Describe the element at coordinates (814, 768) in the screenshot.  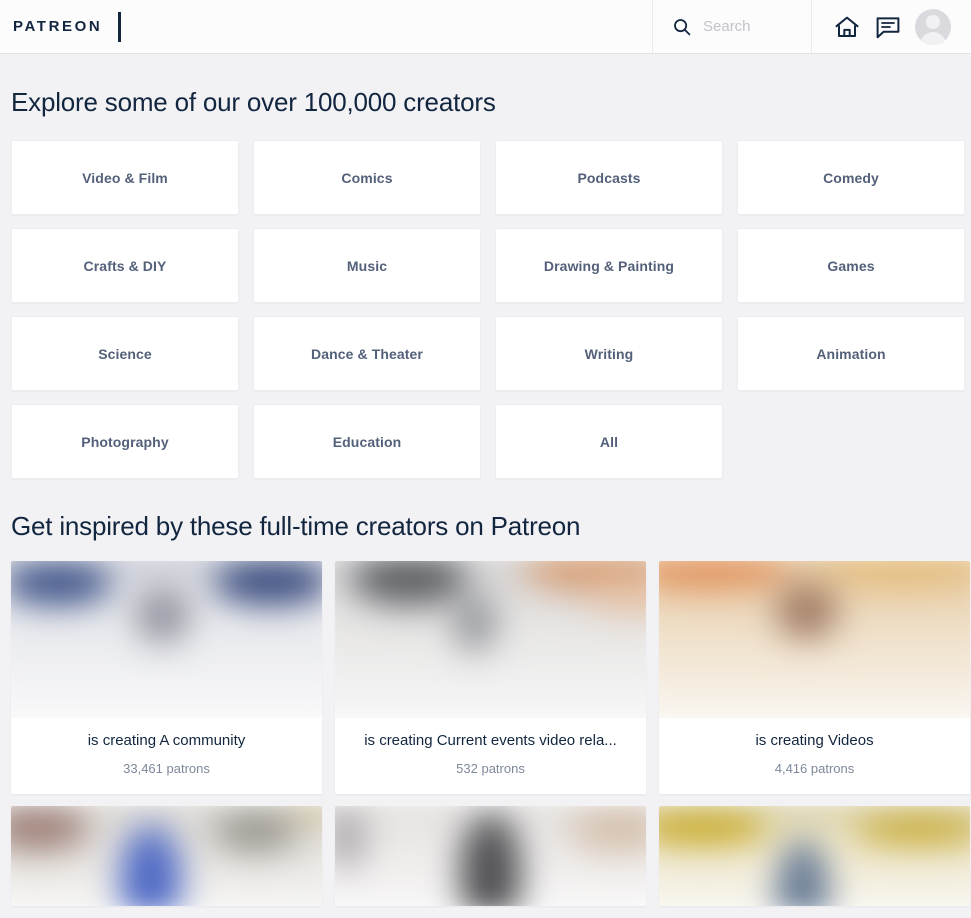
I see `creator-patron-count: 4,416 patrons` at that location.